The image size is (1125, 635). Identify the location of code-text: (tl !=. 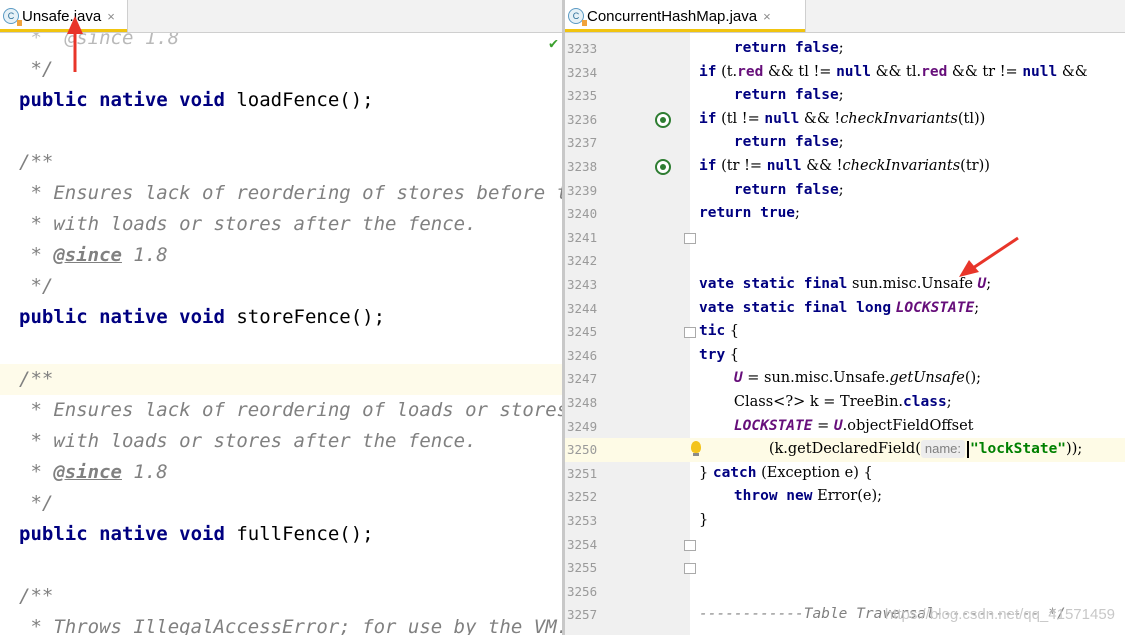
(740, 118).